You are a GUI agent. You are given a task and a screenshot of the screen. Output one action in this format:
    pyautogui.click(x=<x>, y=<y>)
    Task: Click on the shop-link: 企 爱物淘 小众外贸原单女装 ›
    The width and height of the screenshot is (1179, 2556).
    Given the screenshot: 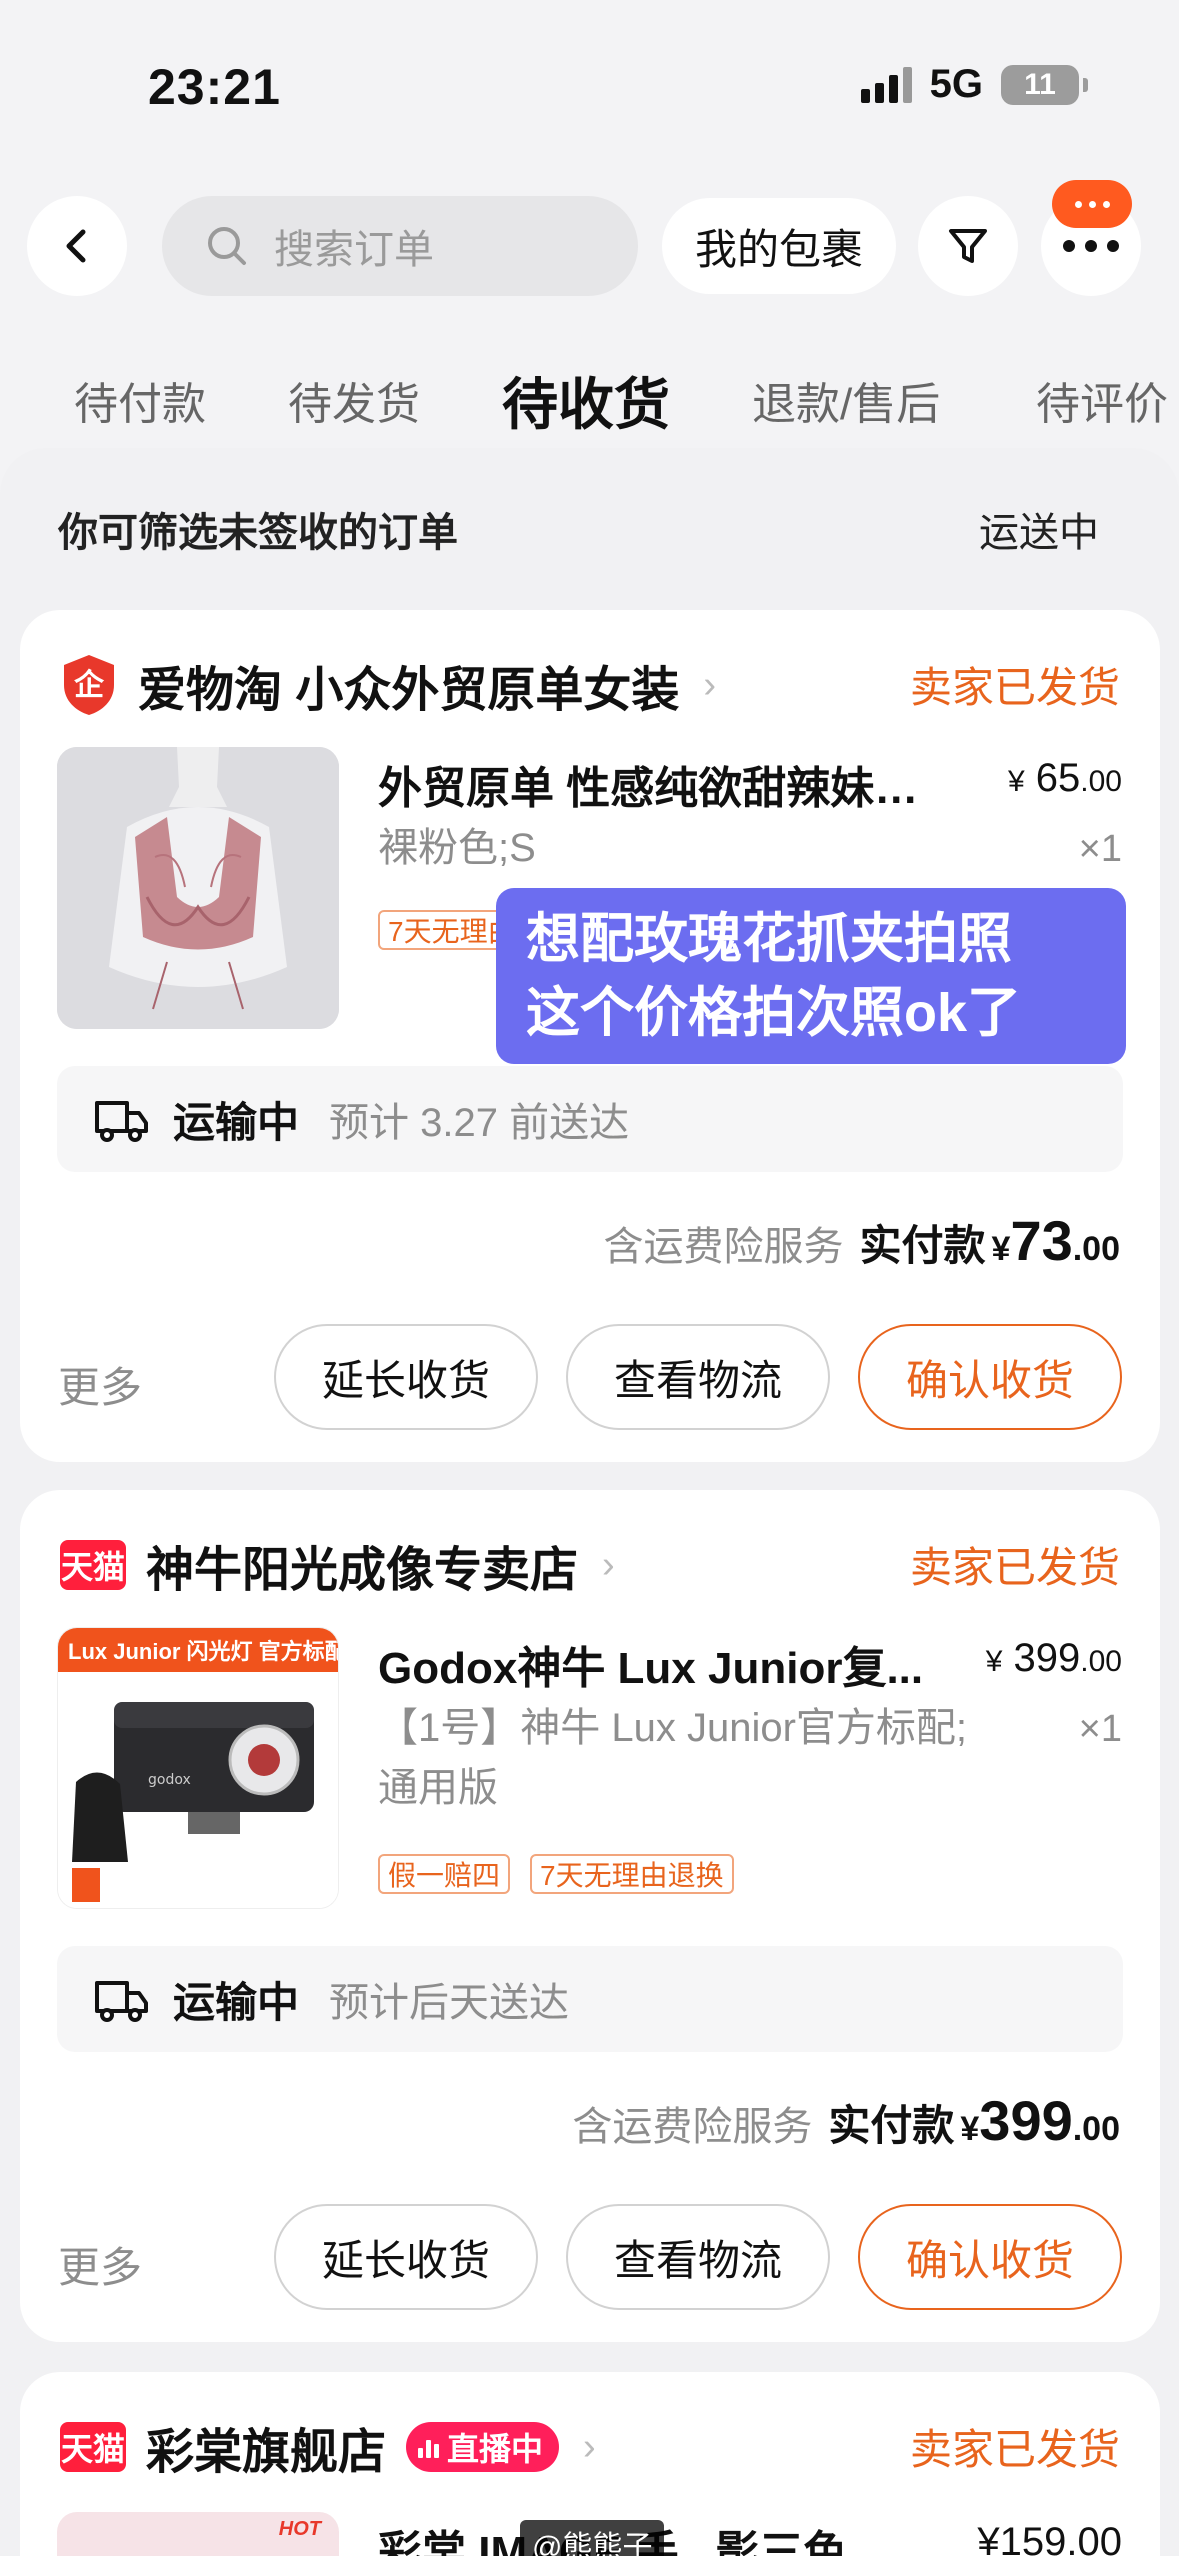 What is the action you would take?
    pyautogui.click(x=388, y=685)
    